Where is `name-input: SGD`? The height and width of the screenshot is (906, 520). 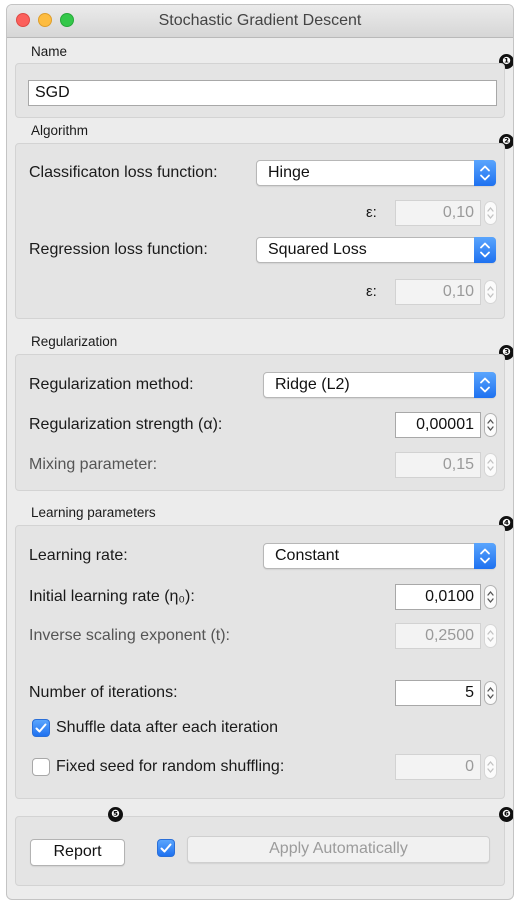 name-input: SGD is located at coordinates (262, 93).